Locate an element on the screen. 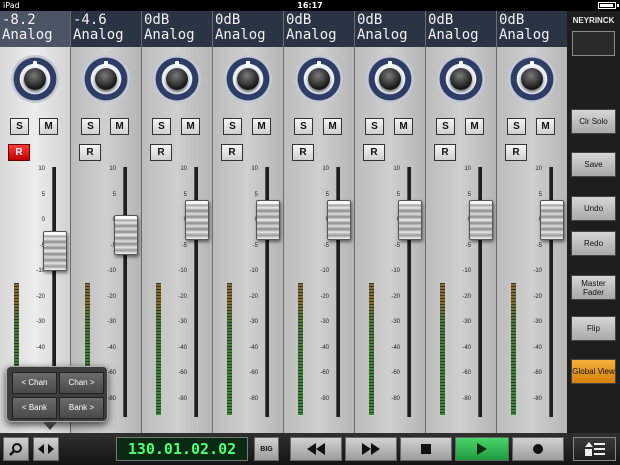 This screenshot has height=465, width=620. redo-button: Redo is located at coordinates (593, 243).